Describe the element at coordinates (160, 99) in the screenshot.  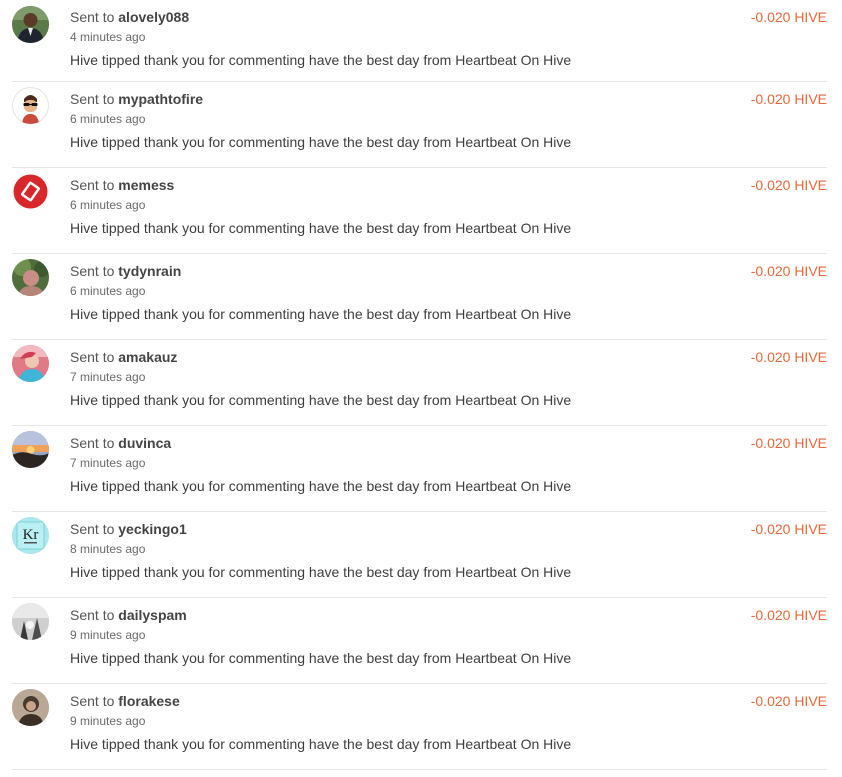
I see `recipient-link: mypathtofire` at that location.